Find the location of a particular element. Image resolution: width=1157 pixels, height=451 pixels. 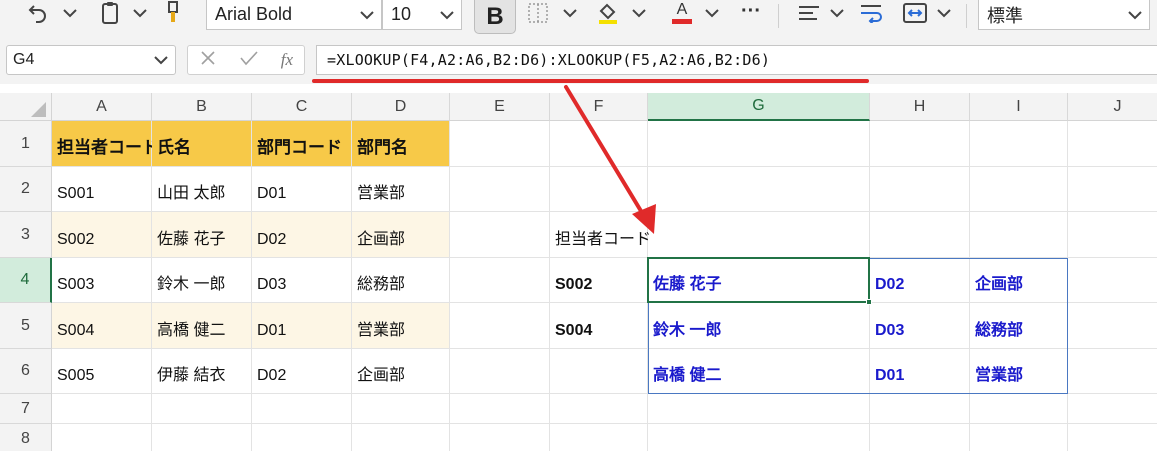

cell-h1 is located at coordinates (920, 144).